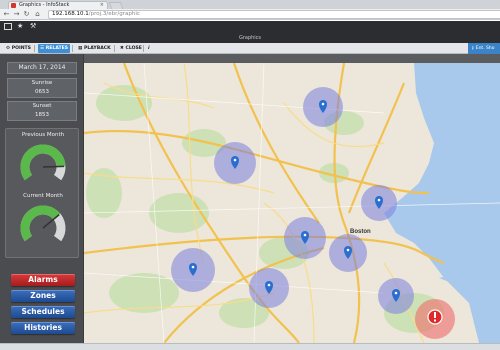 This screenshot has height=350, width=500. Describe the element at coordinates (42, 111) in the screenshot. I see `sunset-box: Sunset 1853` at that location.